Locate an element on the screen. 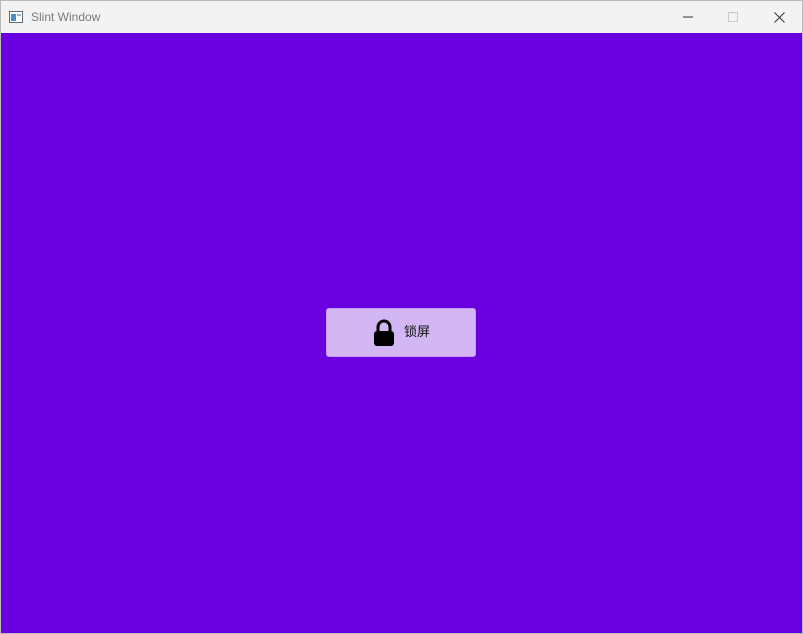 The height and width of the screenshot is (634, 803). maximize-button is located at coordinates (733, 17).